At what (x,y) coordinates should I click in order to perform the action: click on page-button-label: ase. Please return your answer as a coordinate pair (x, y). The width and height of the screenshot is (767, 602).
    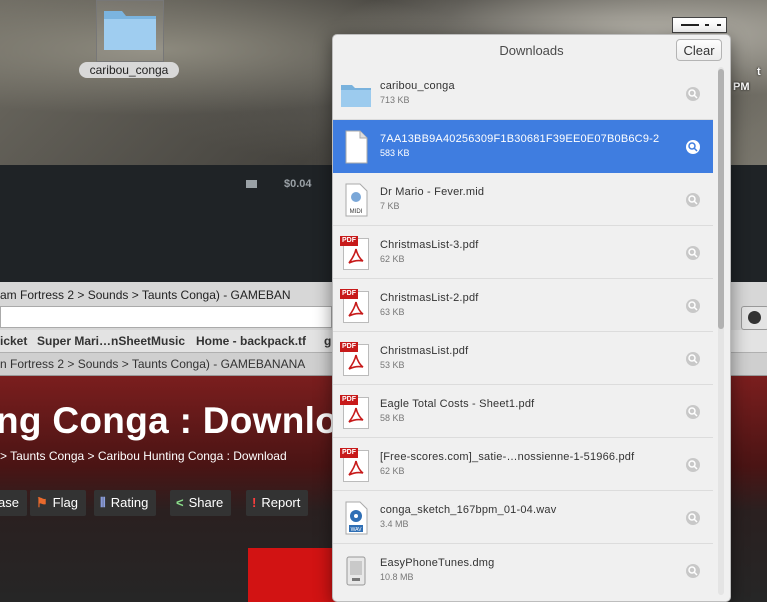
    Looking at the image, I should click on (9, 502).